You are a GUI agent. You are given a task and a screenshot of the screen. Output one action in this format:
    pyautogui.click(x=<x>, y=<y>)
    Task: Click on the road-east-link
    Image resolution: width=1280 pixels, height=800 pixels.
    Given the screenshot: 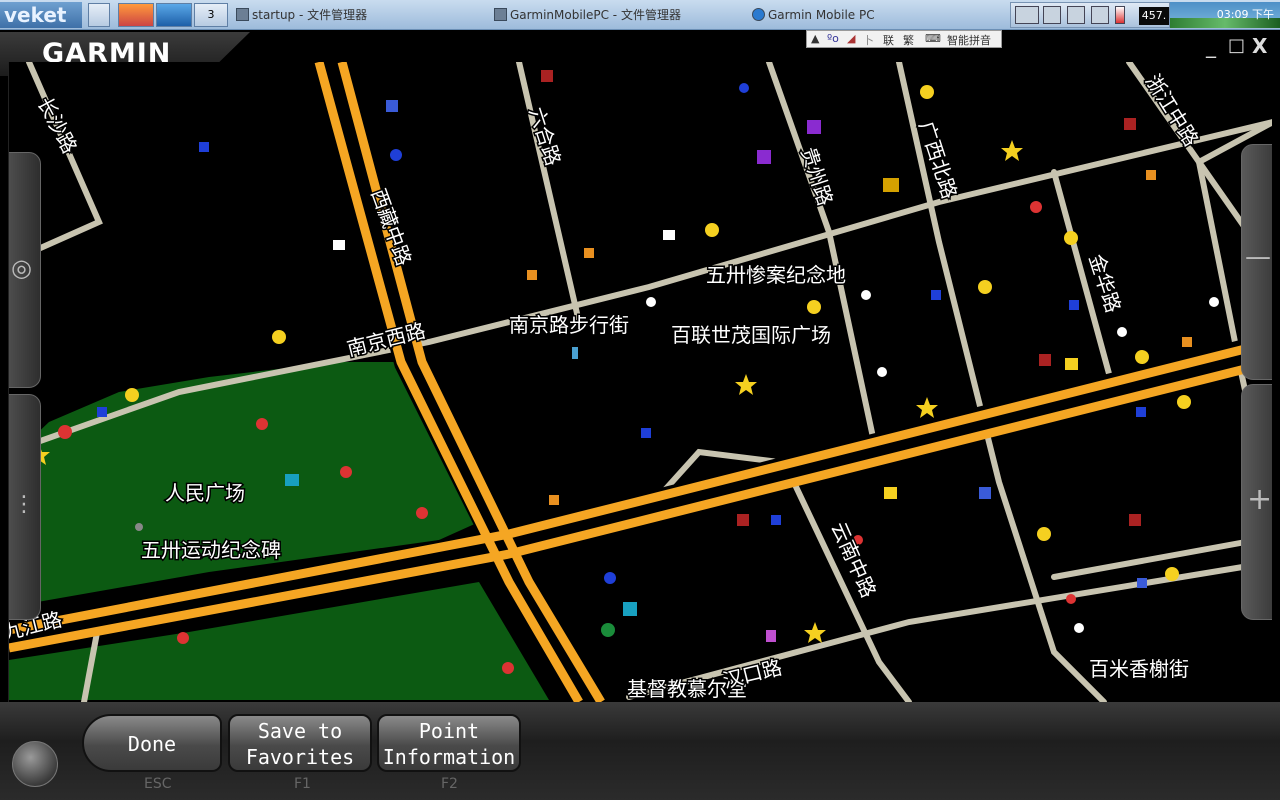 What is the action you would take?
    pyautogui.click(x=1161, y=557)
    